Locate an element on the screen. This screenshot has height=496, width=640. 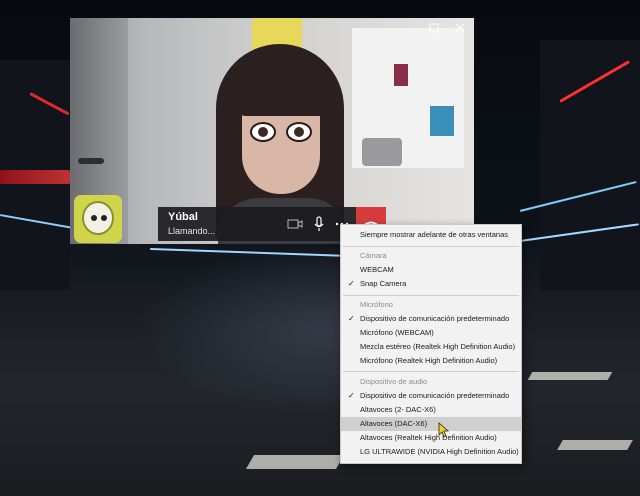
video-camera-icon is located at coordinates (295, 224).